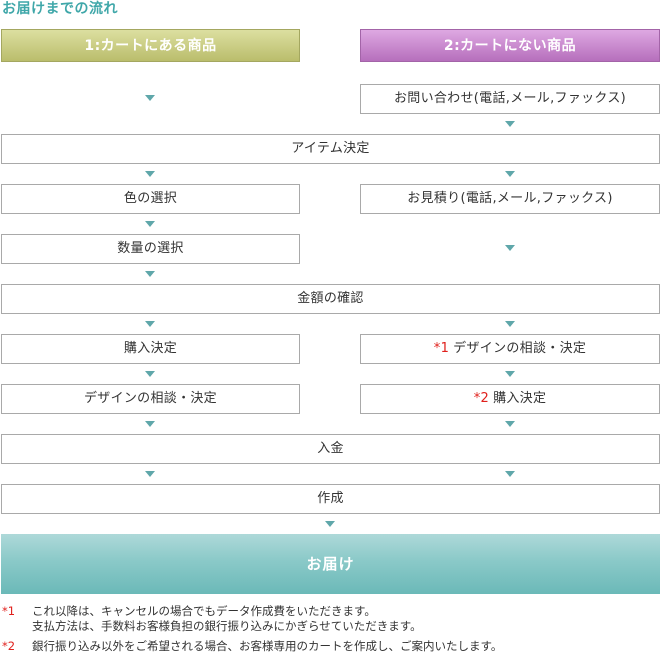  Describe the element at coordinates (330, 299) in the screenshot. I see `step-price-confirm: 金額の確認` at that location.